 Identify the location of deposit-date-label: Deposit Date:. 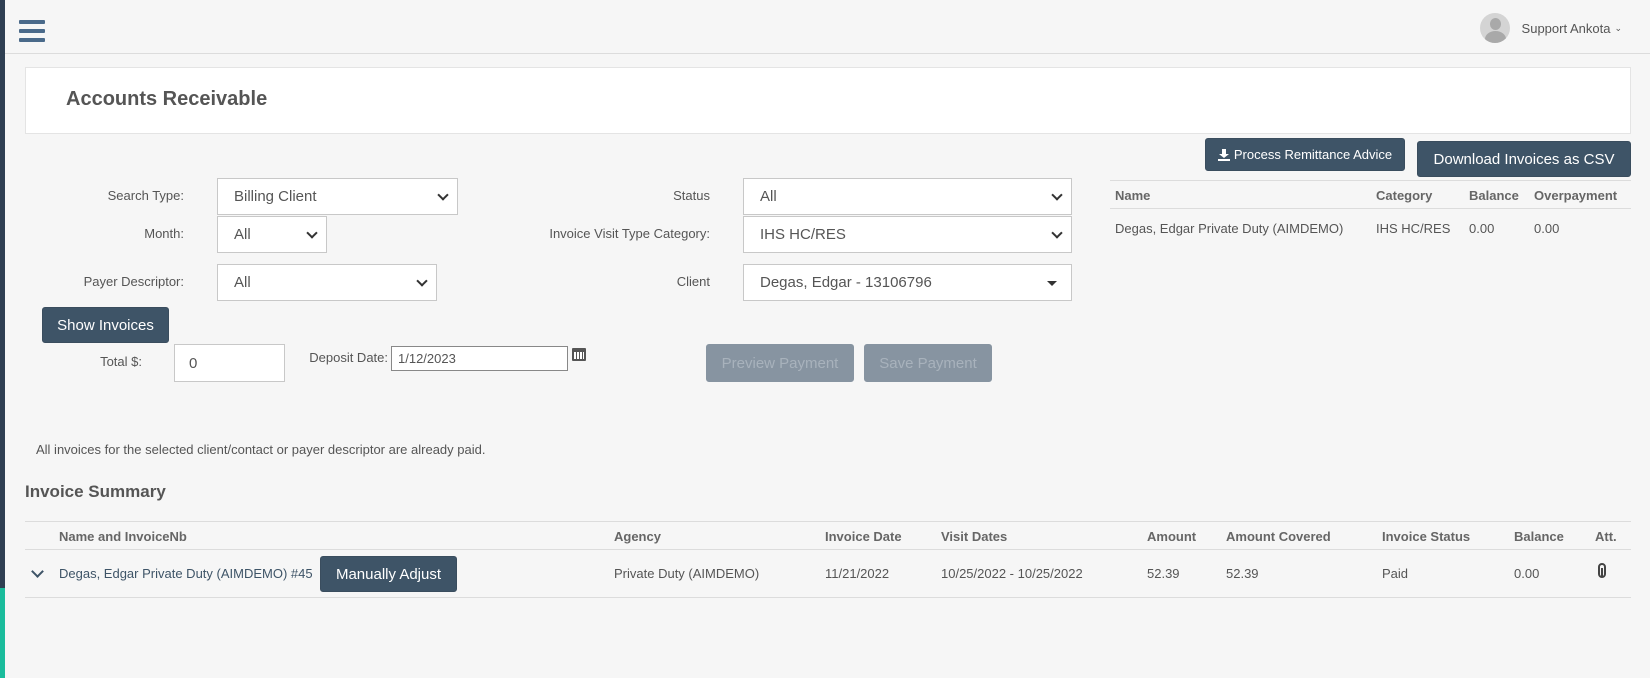
(348, 357).